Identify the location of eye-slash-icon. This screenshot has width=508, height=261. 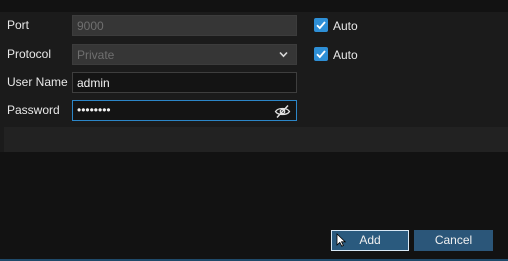
(282, 111).